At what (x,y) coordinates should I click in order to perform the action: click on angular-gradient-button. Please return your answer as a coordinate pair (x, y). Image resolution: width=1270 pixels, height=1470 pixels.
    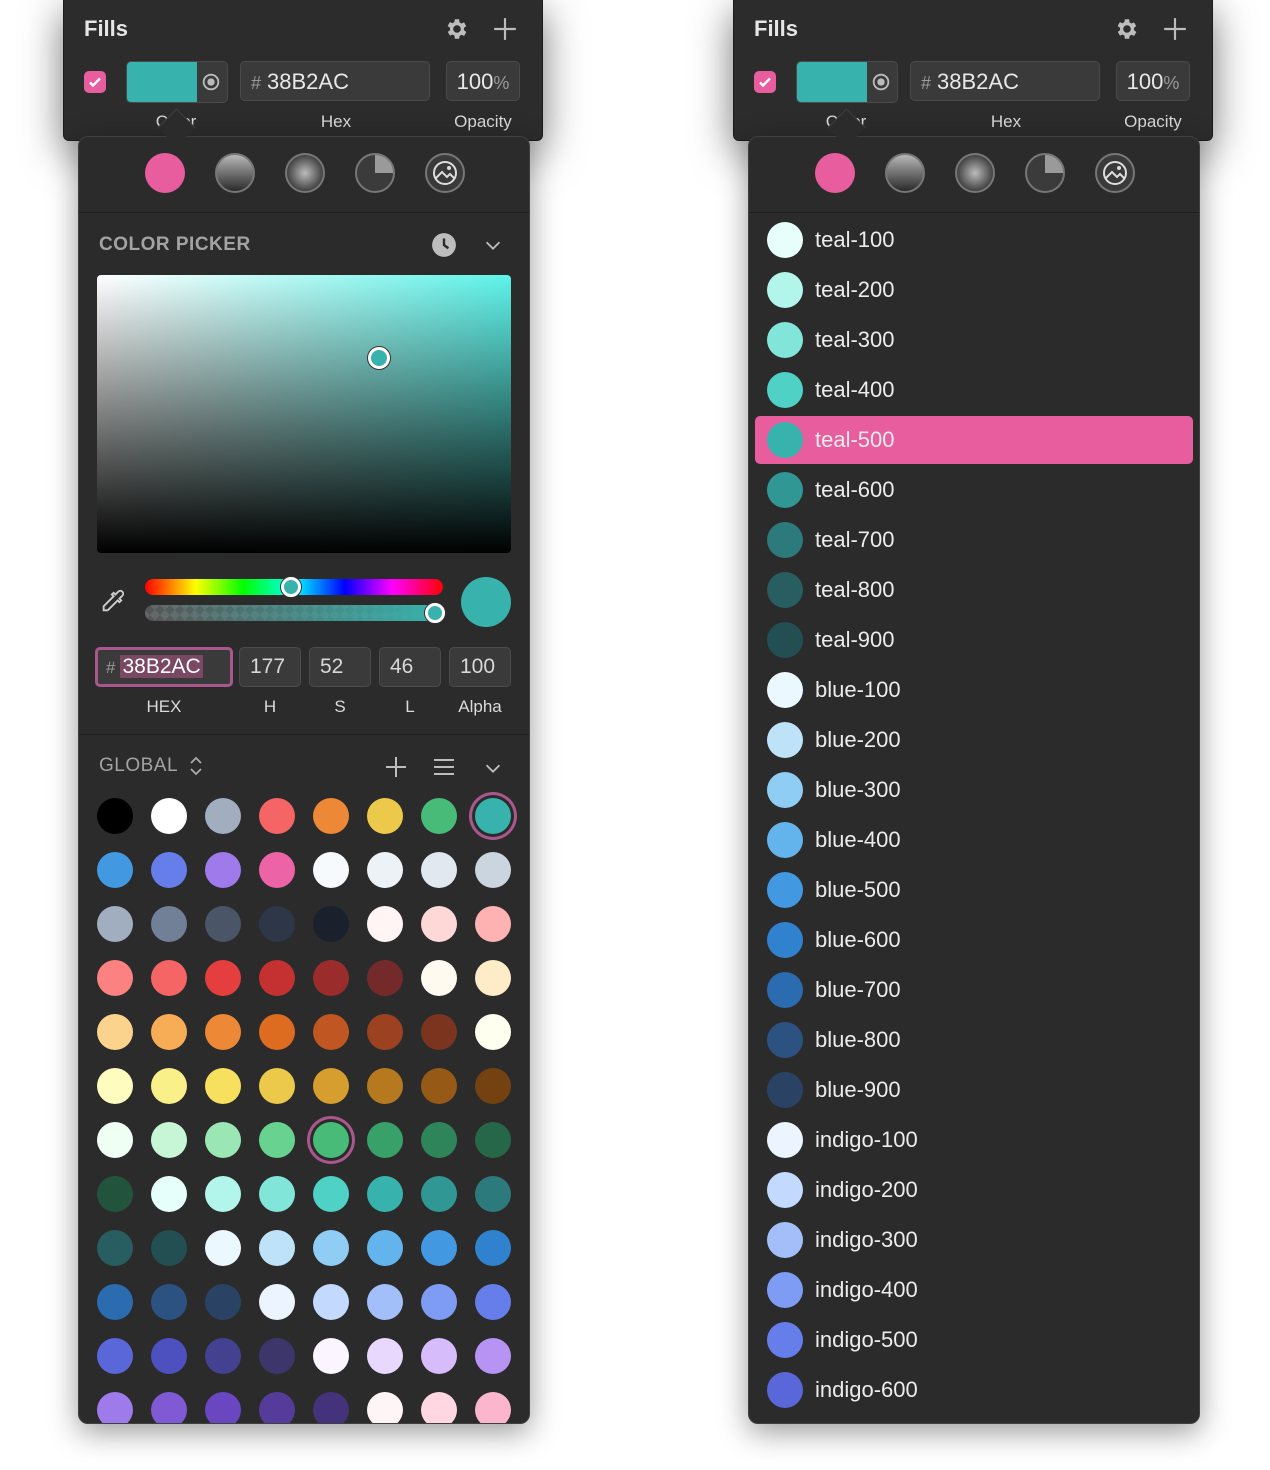
    Looking at the image, I should click on (375, 173).